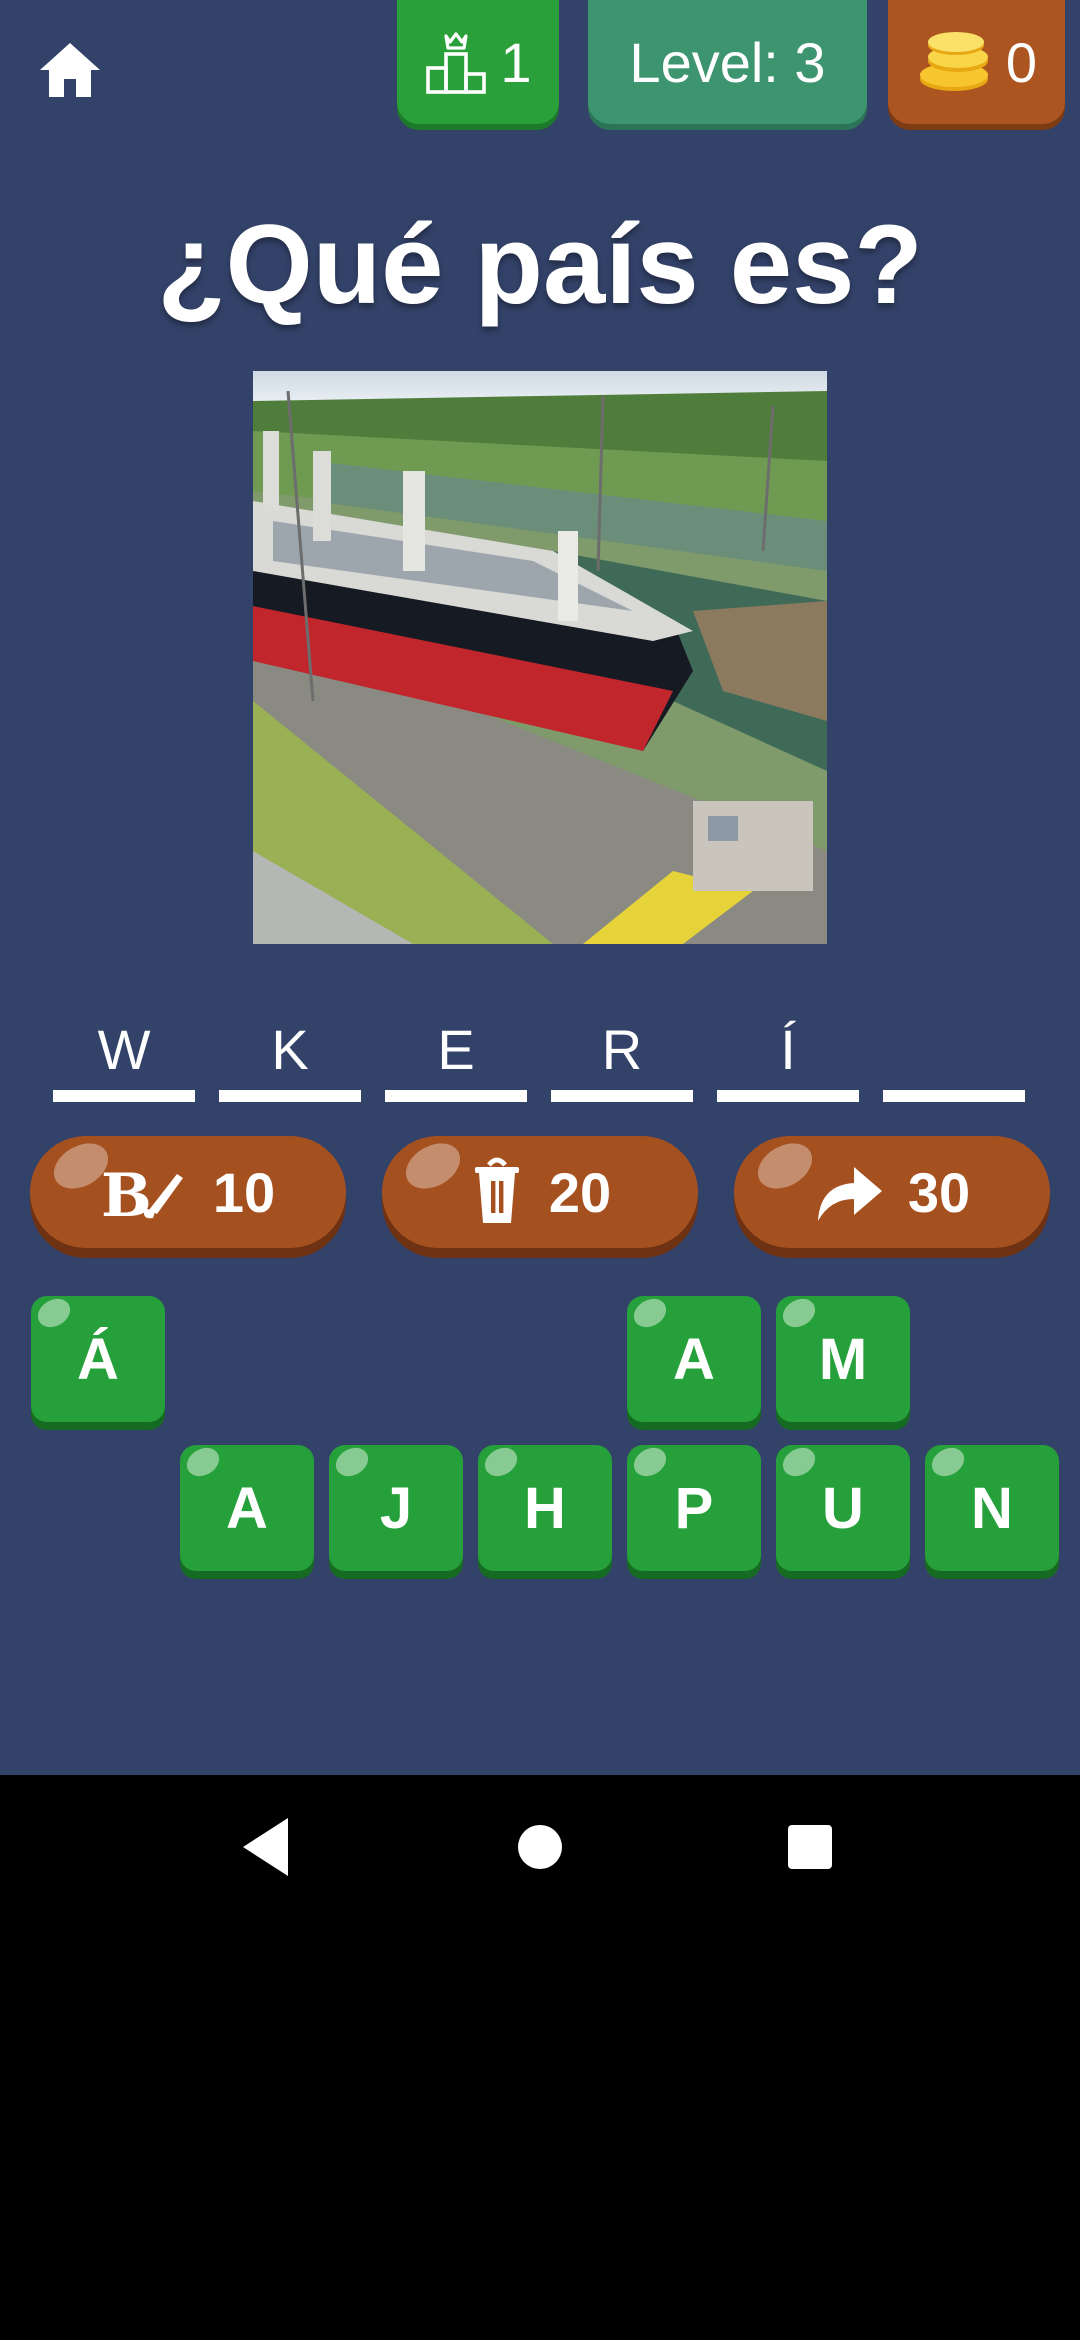  I want to click on letter-tile-label: U, so click(843, 1508).